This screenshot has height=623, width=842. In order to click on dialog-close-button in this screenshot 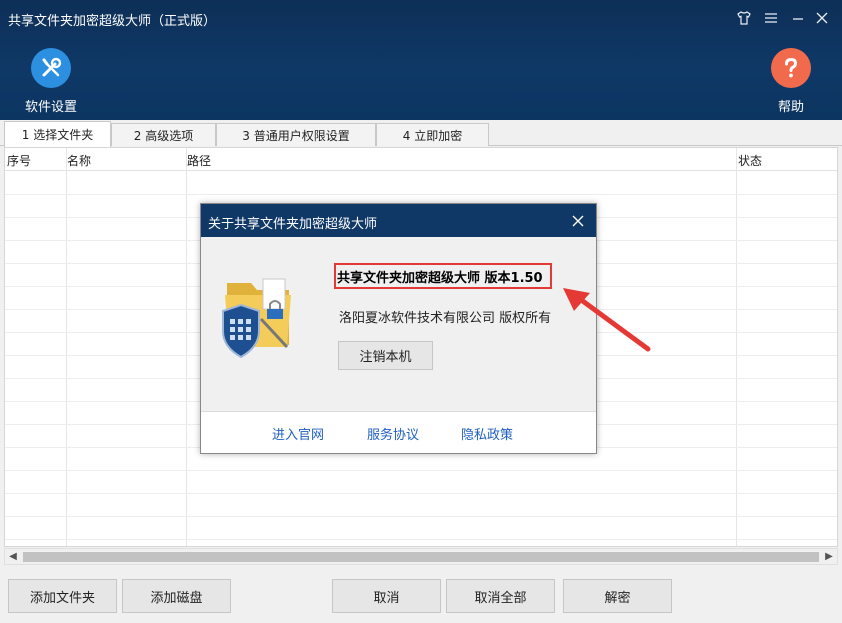, I will do `click(578, 221)`.